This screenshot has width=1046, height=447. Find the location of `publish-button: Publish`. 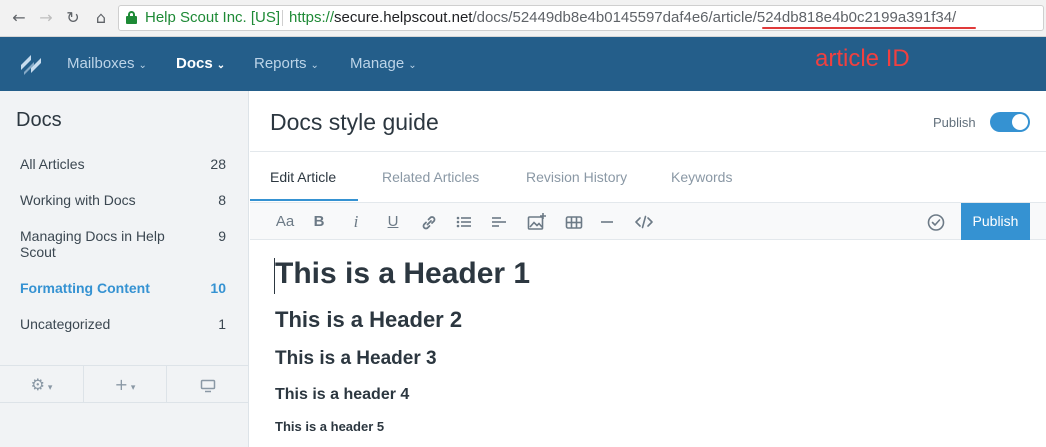

publish-button: Publish is located at coordinates (995, 221).